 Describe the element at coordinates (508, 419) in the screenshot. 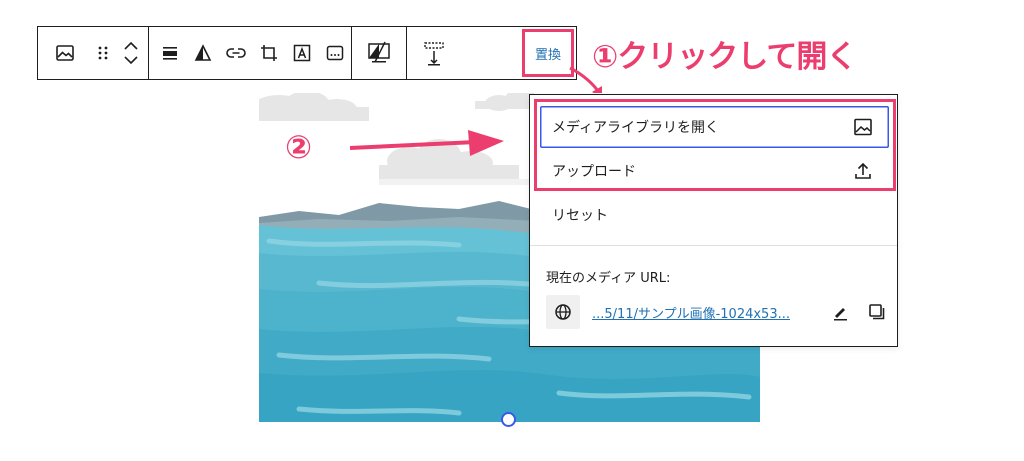

I see `resize-handle` at that location.